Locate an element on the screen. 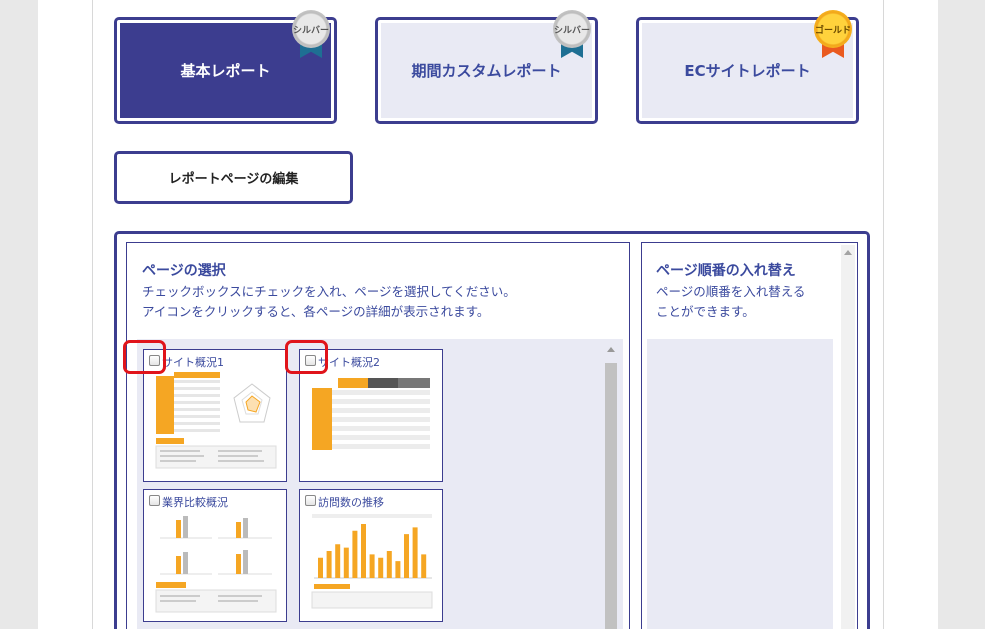 The image size is (985, 629). gold-badge-icon: ゴールド is located at coordinates (833, 33).